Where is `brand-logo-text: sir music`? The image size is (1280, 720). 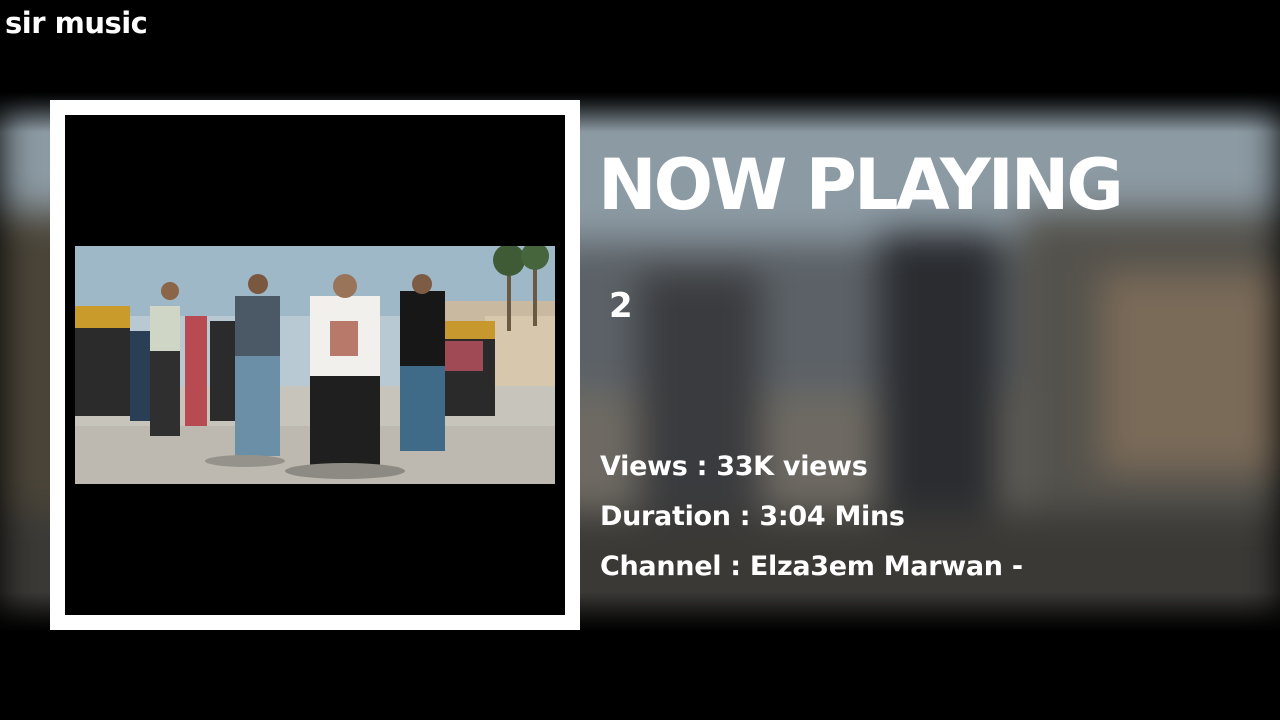
brand-logo-text: sir music is located at coordinates (76, 23).